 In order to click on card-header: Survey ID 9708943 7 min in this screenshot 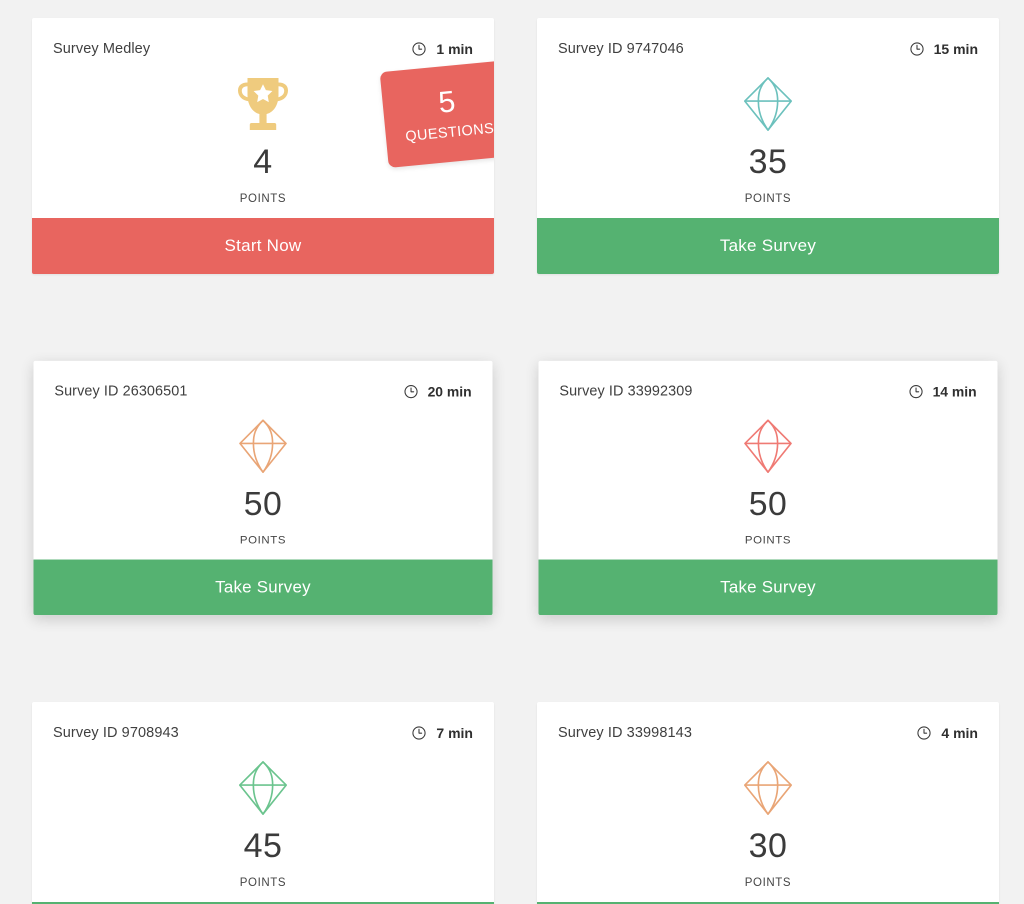, I will do `click(263, 724)`.